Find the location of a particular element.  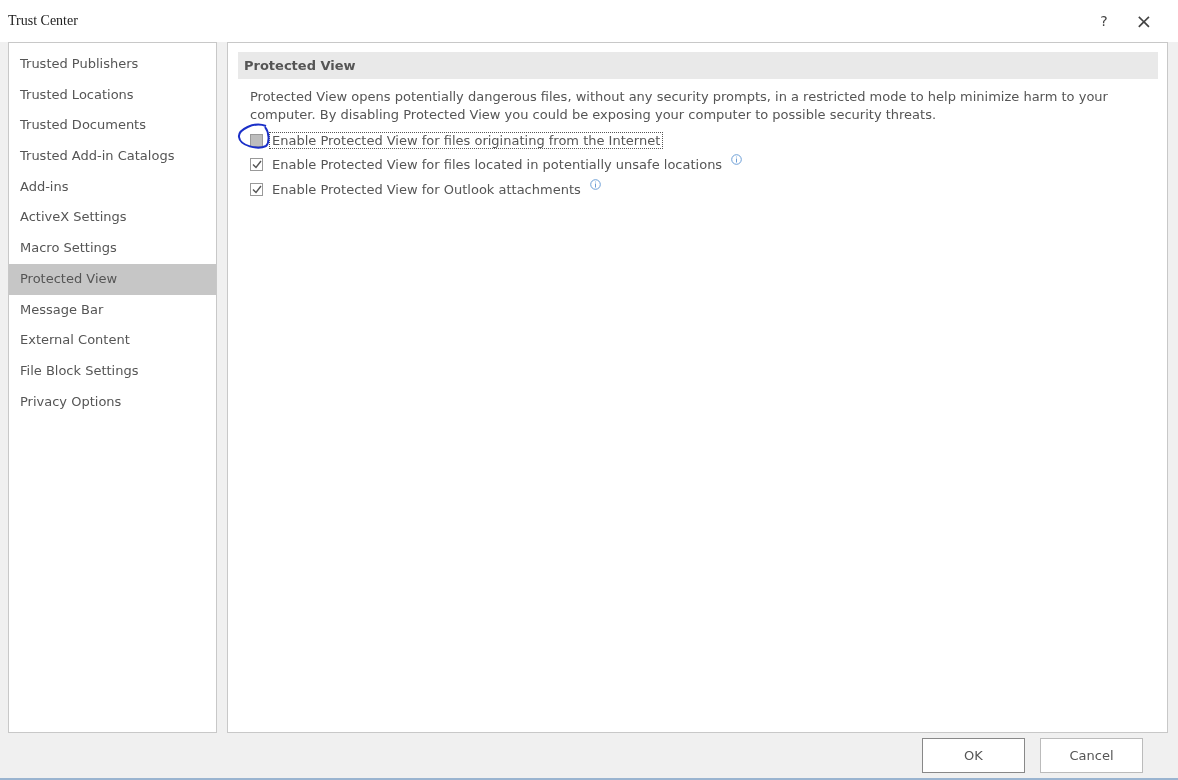

sidebar-item: ActiveX Settings is located at coordinates (112, 218).